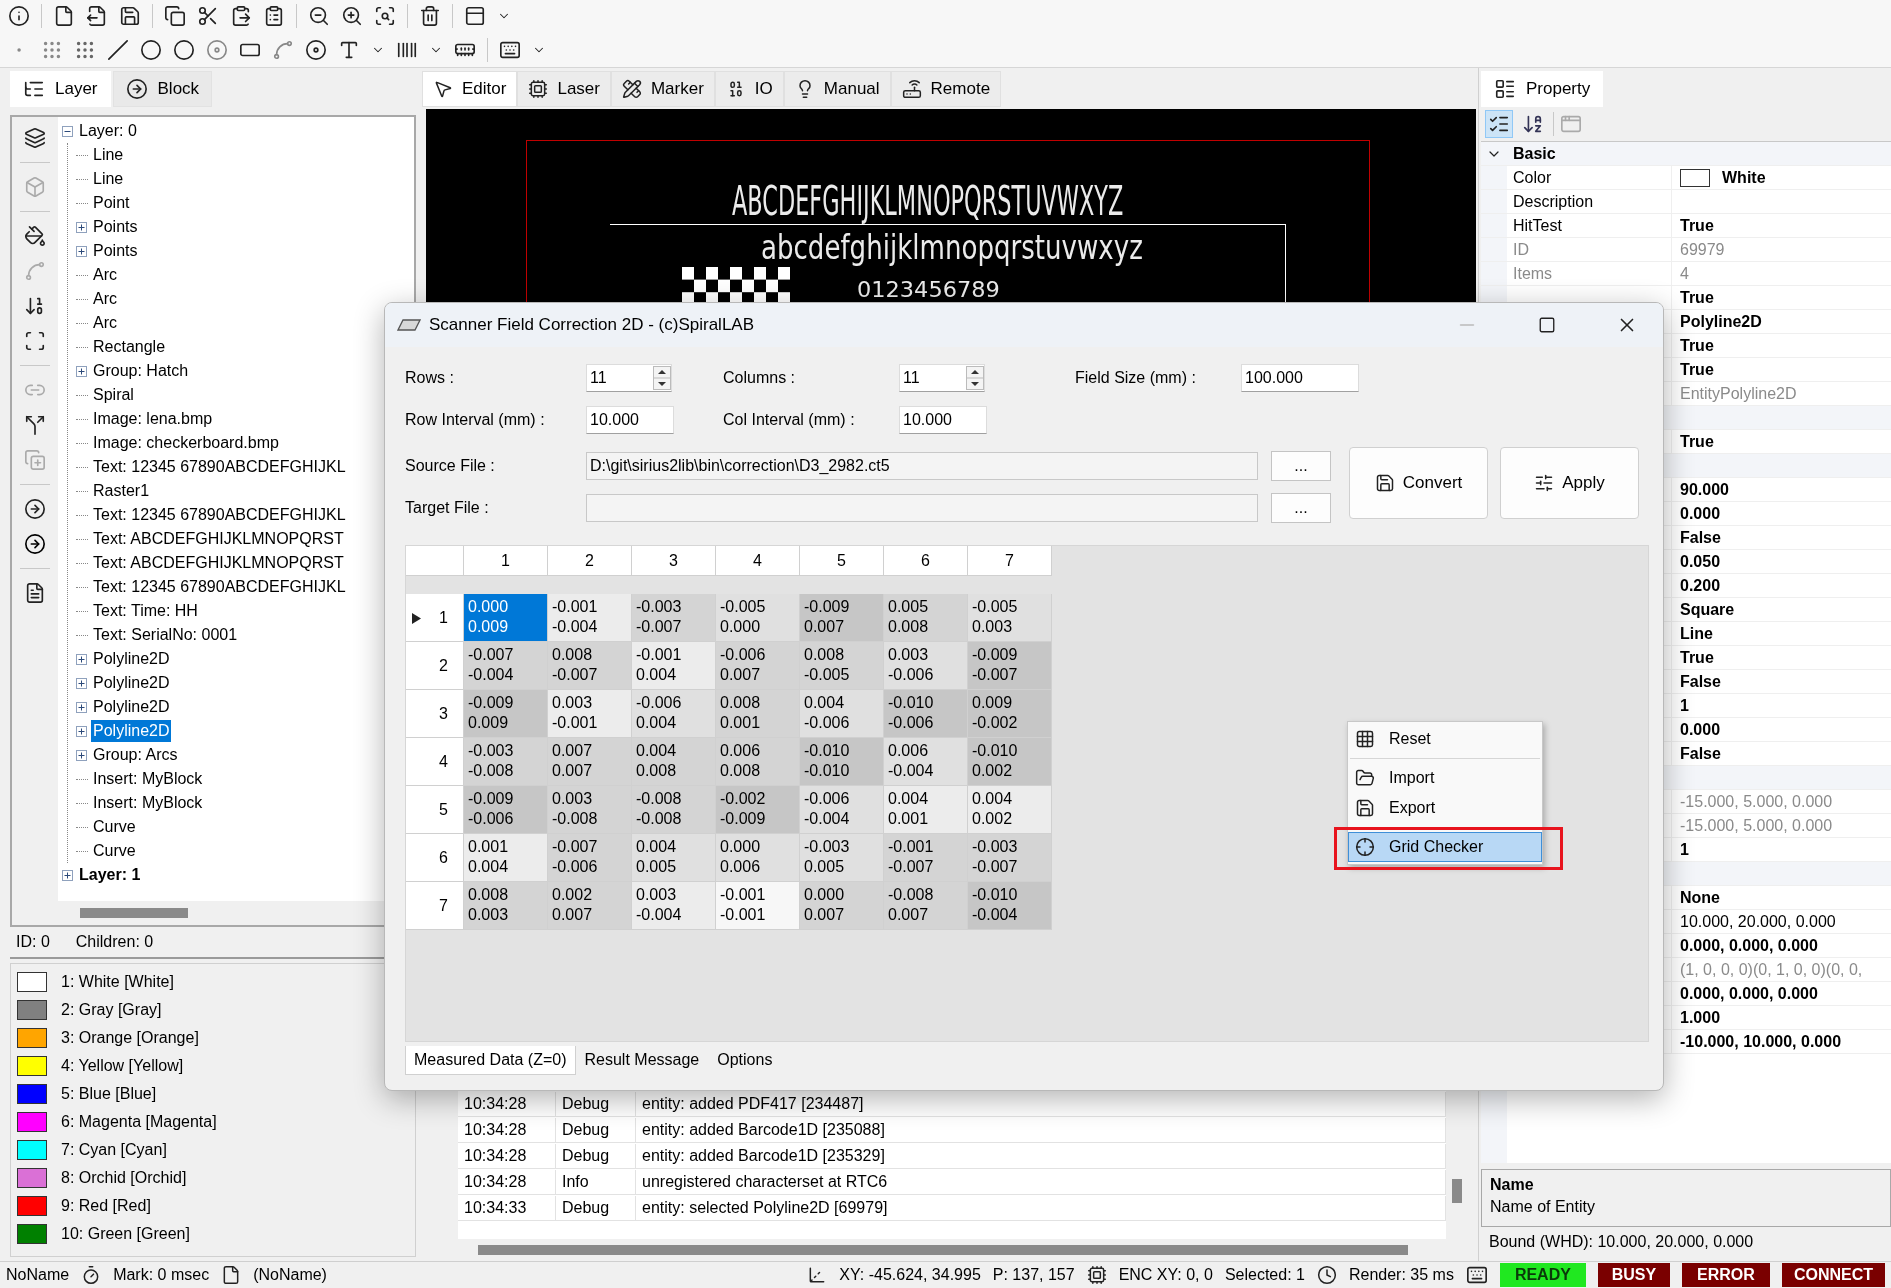  I want to click on paste-icon, so click(241, 16).